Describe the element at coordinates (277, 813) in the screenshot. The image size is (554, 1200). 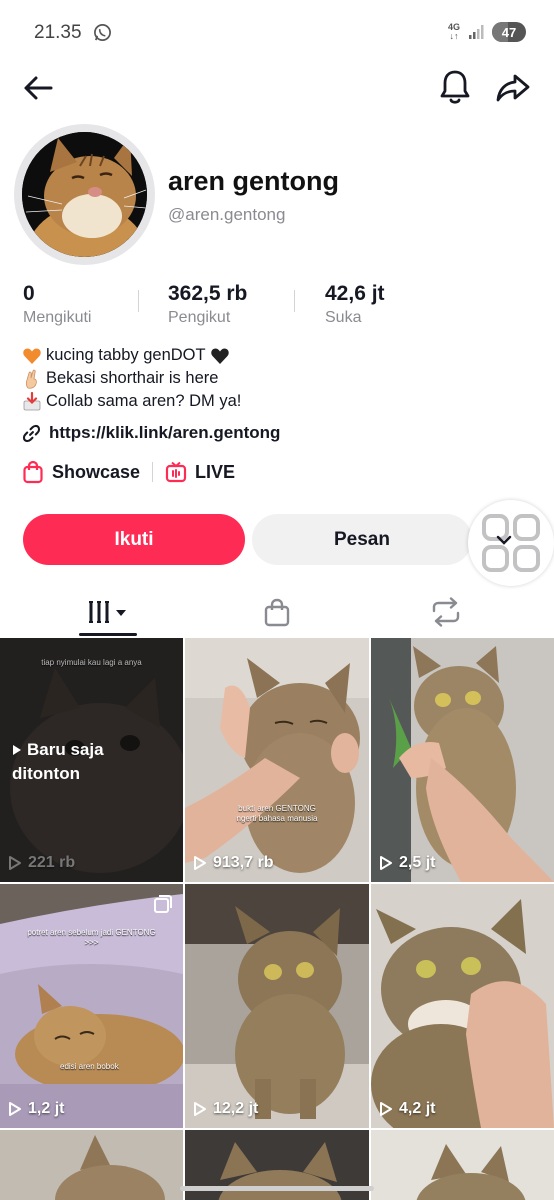
I see `video-caption: bukti aren GENTONG ngerti bahasa manusia` at that location.